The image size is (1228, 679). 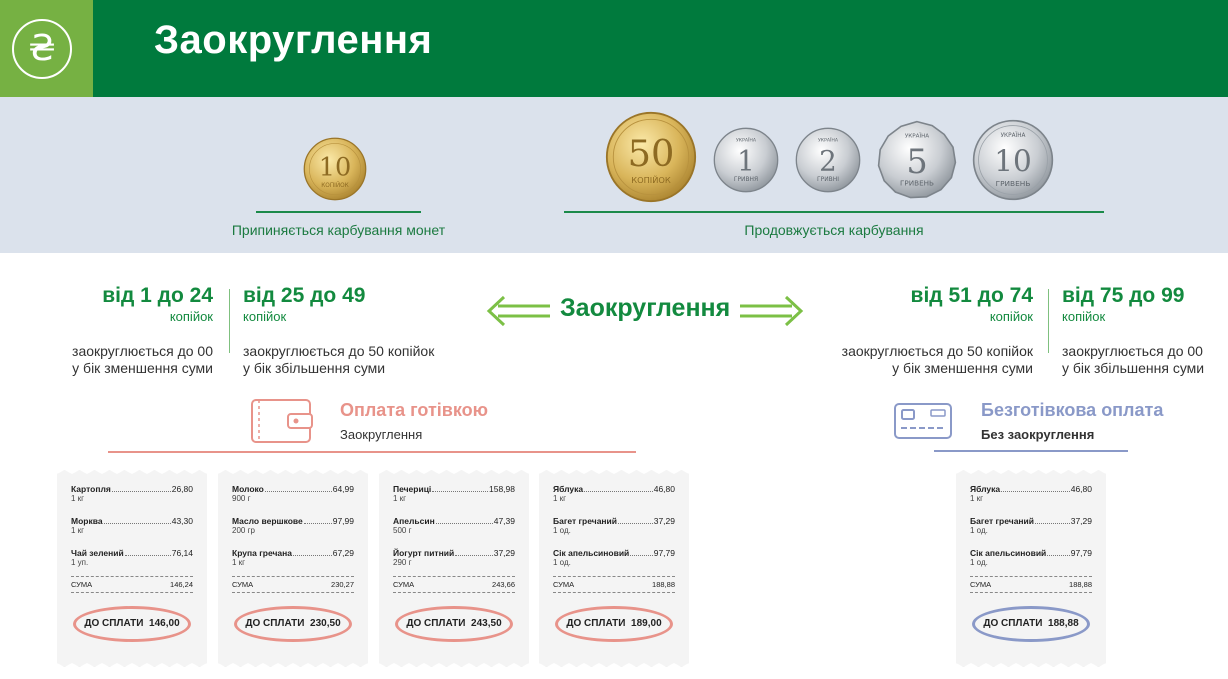 I want to click on receipt-line: Молоко 64,99 900 г, so click(x=293, y=493).